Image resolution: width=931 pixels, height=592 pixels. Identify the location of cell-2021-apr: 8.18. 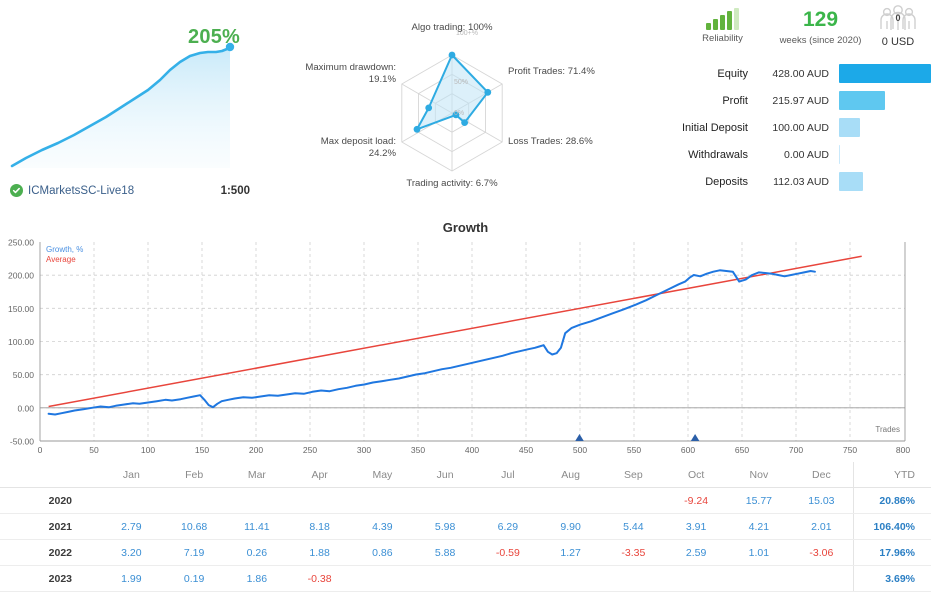
(319, 526).